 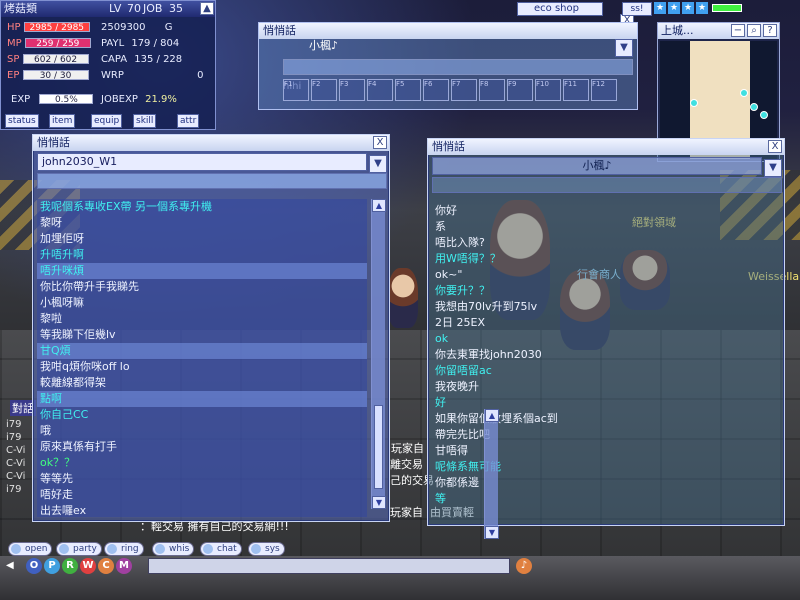 I want to click on hotbar-slot: F7, so click(x=464, y=90).